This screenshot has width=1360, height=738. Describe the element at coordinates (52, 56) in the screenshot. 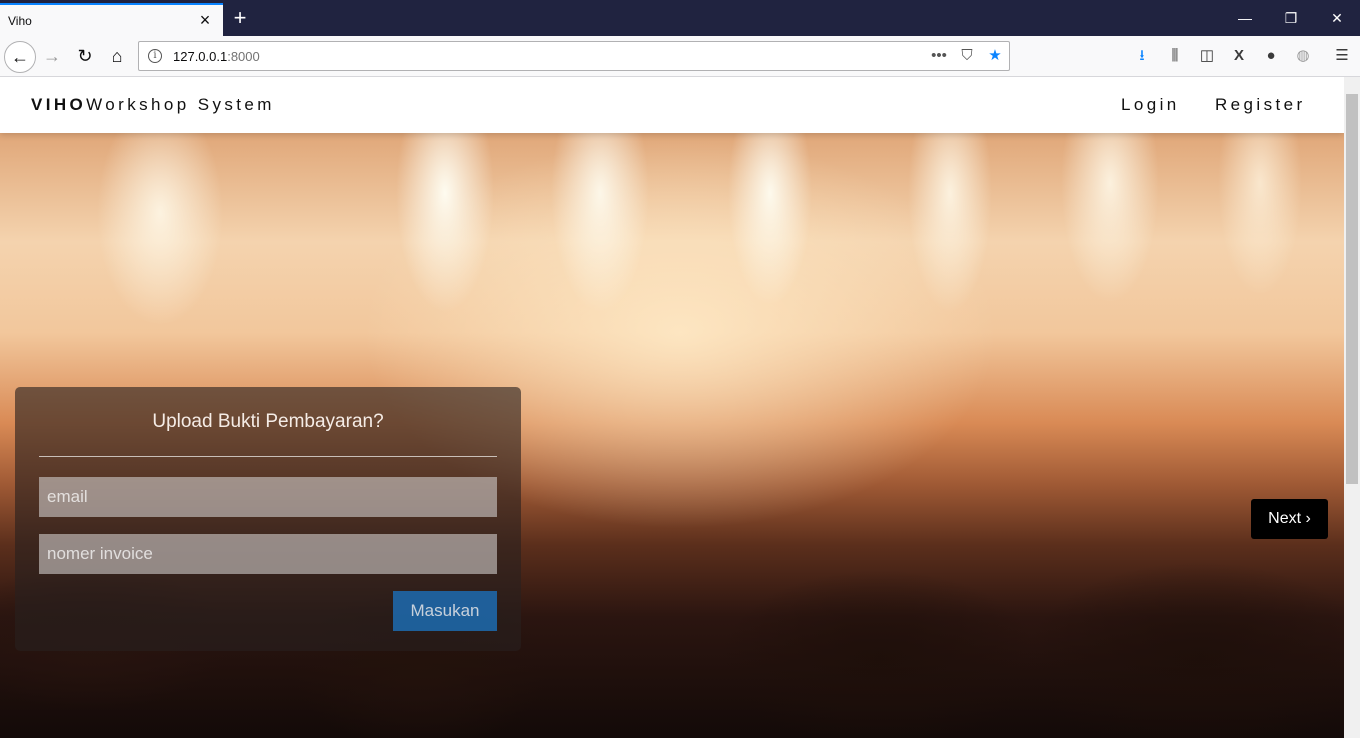

I see `forward-arrow-icon: →` at that location.